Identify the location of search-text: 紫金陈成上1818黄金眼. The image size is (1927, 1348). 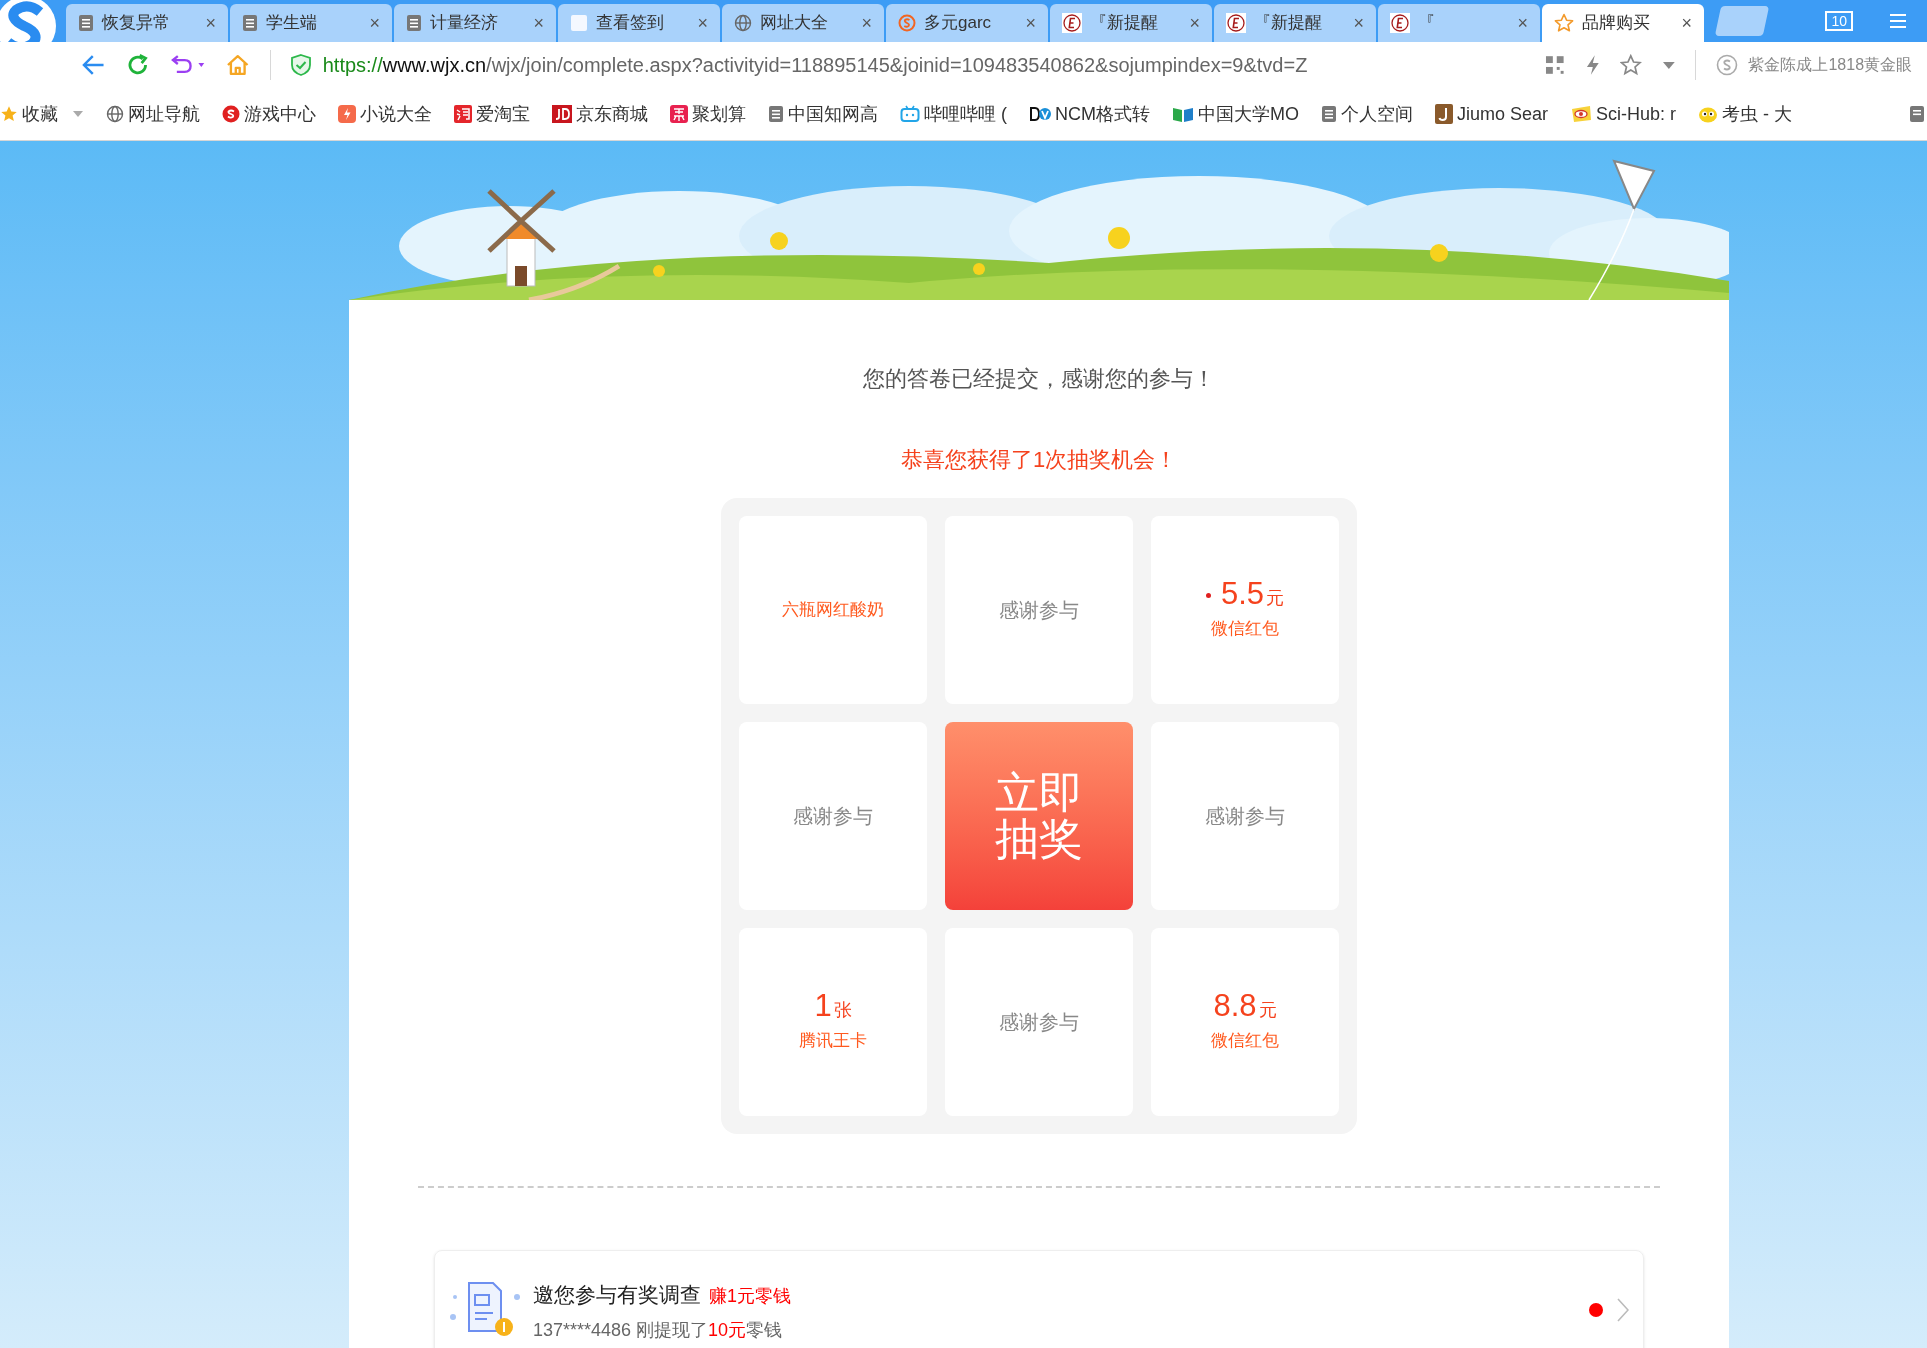
(1830, 65).